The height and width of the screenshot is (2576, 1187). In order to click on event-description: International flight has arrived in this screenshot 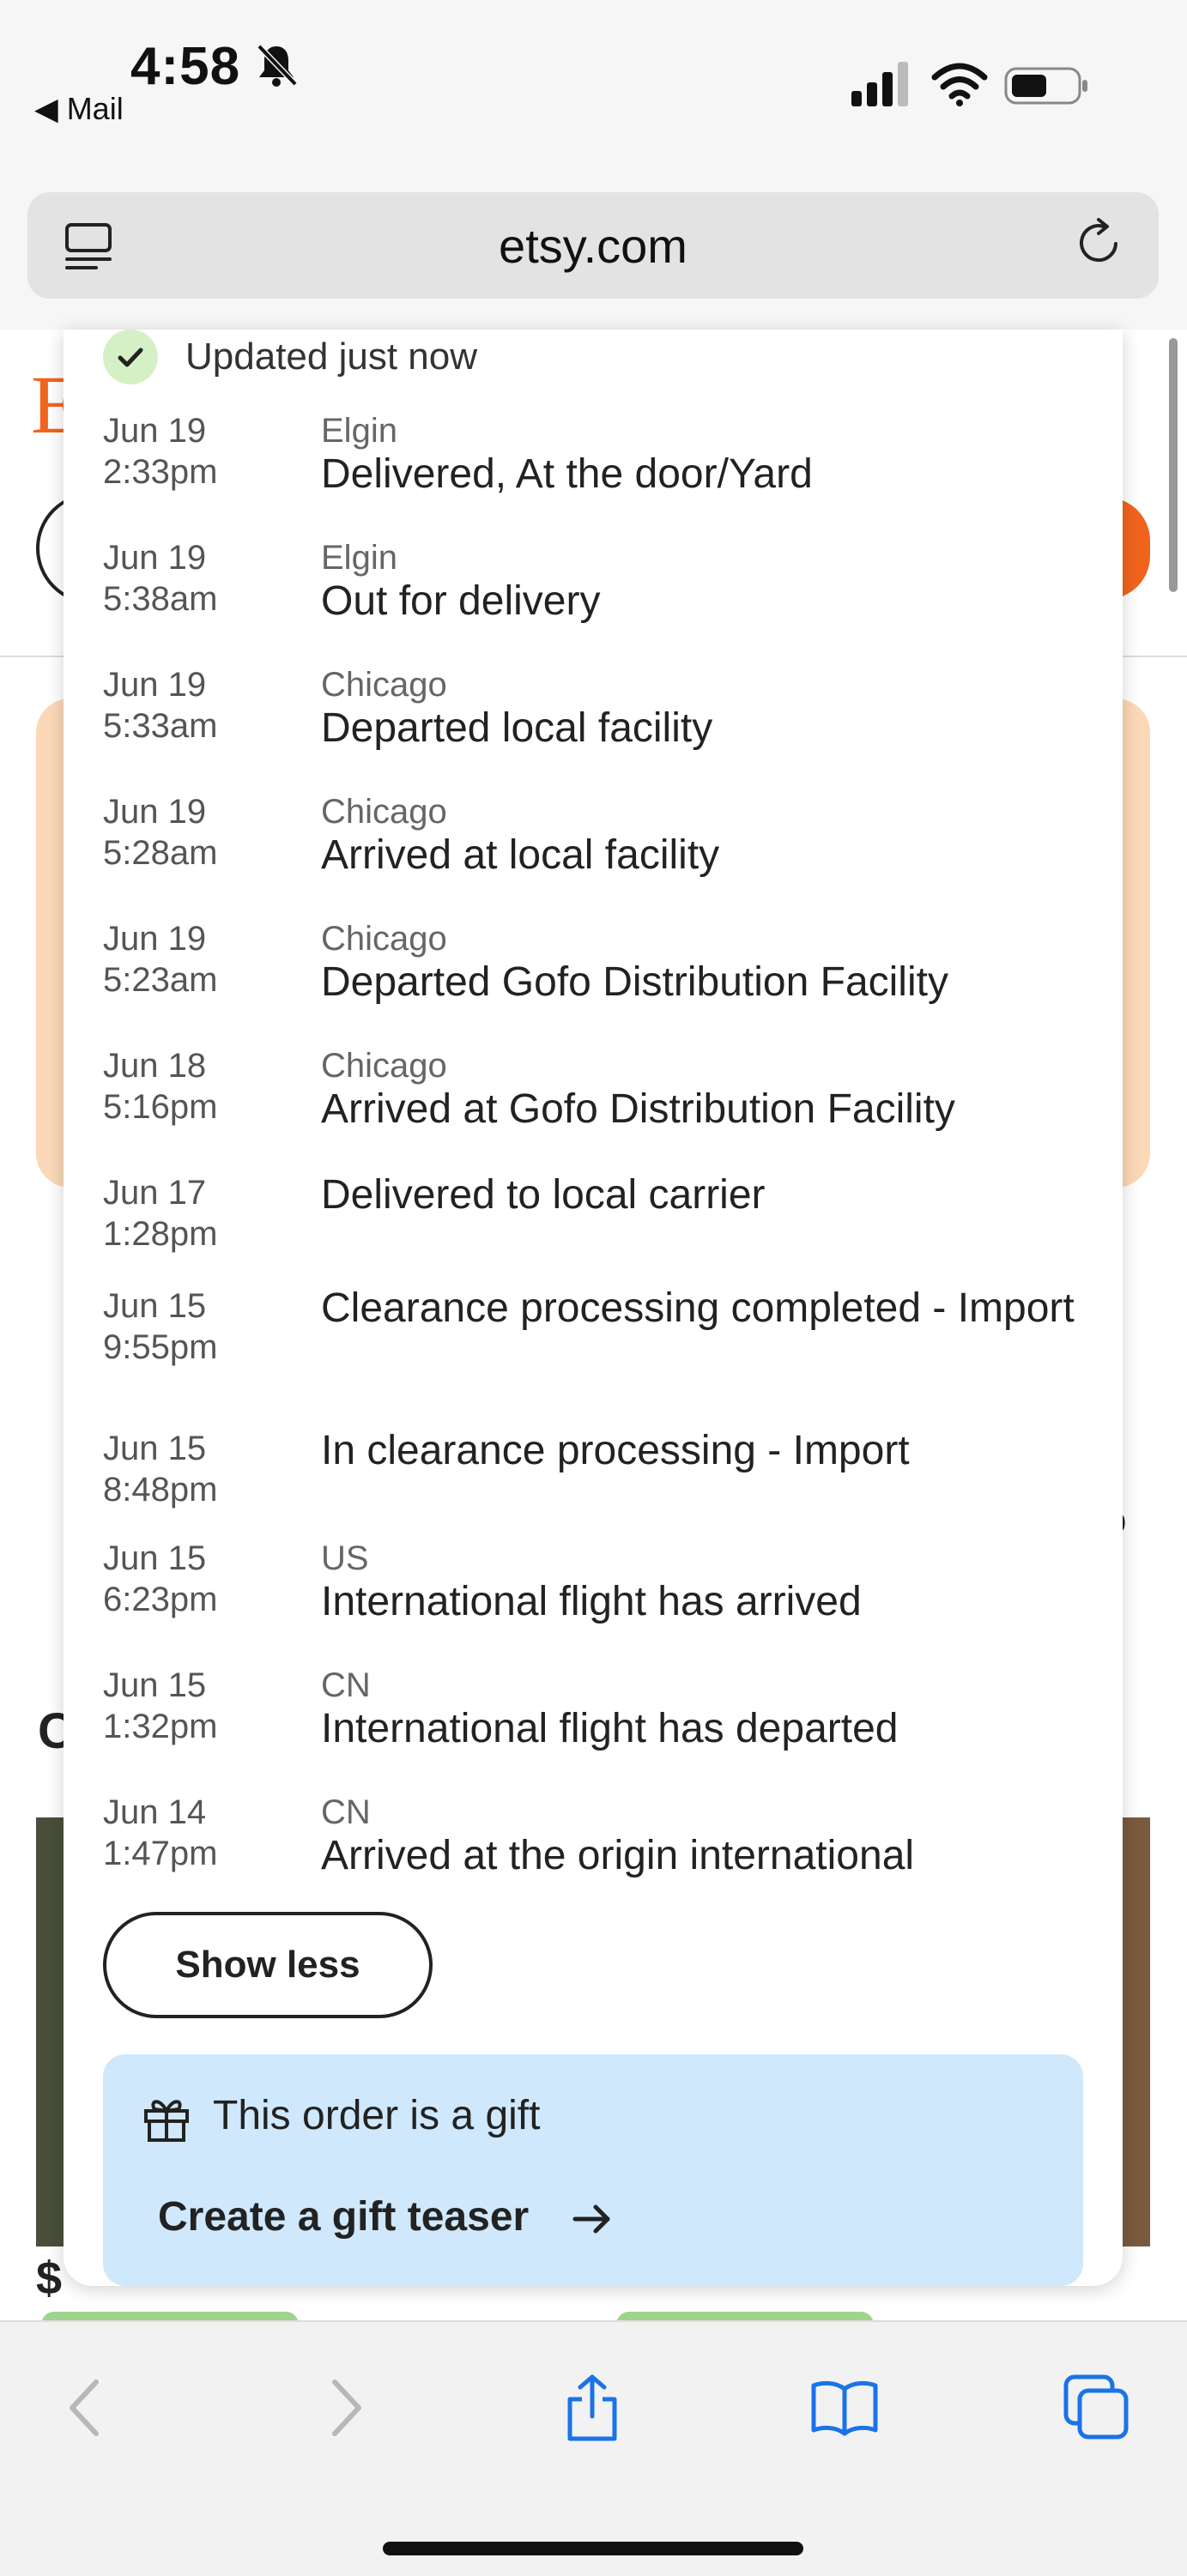, I will do `click(592, 1601)`.